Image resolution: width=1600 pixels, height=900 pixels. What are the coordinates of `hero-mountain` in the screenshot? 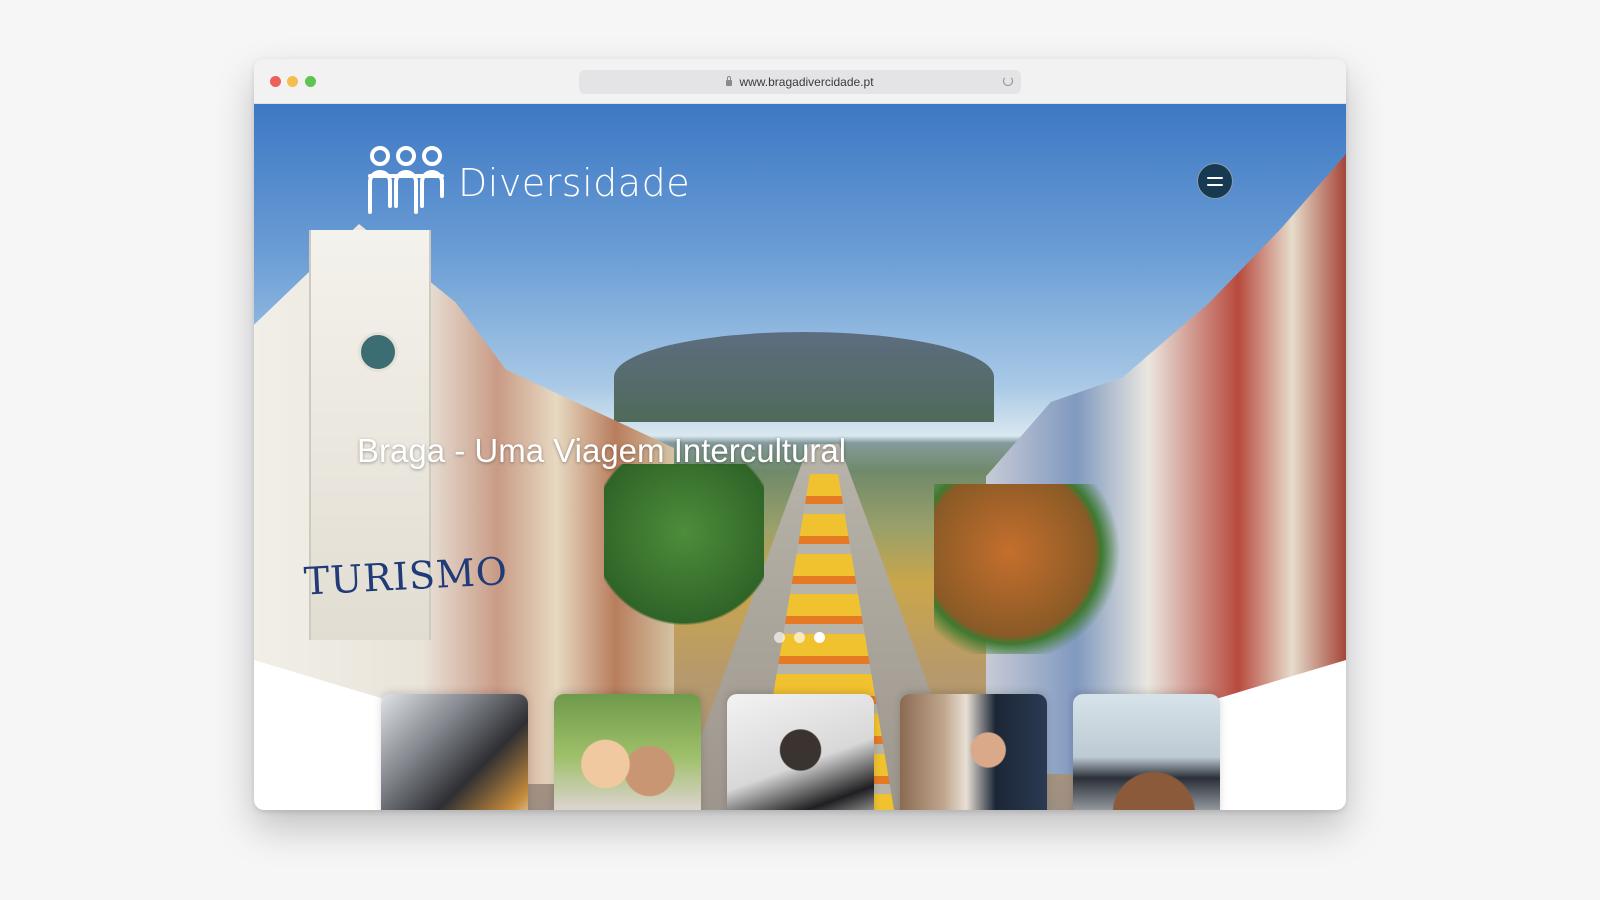 It's located at (804, 377).